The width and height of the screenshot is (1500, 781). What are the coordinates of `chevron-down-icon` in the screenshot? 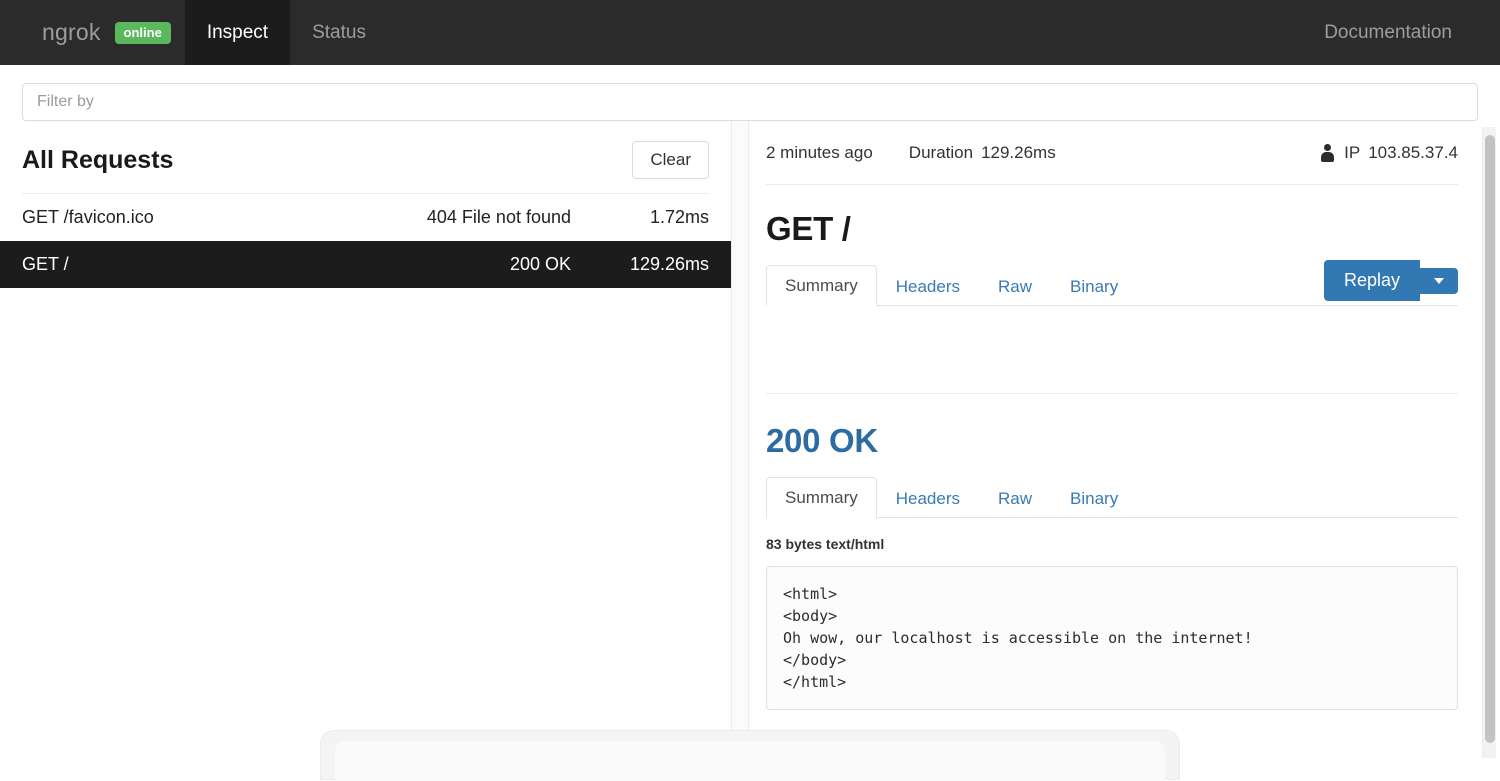 It's located at (1439, 281).